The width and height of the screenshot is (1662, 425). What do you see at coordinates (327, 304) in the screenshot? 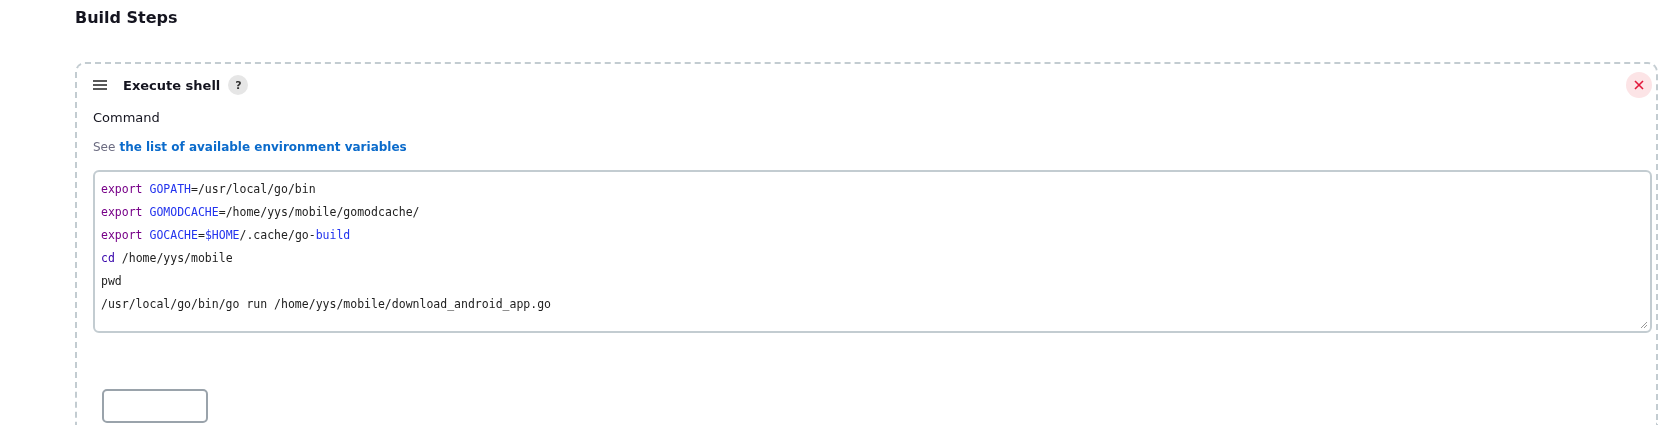
I see `code-line: /usr/local/go/bin/go run /home/yys/mobile/download_android_app.go` at bounding box center [327, 304].